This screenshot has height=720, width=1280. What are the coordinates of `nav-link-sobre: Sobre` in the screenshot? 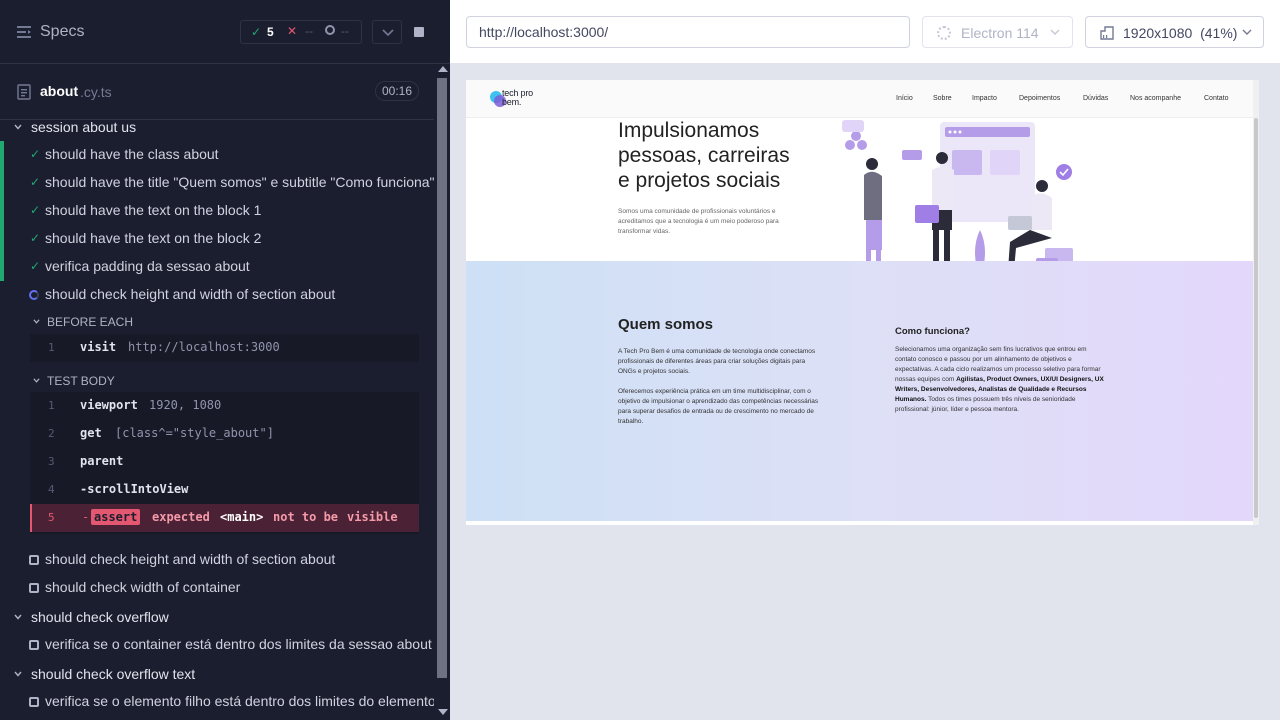 It's located at (942, 98).